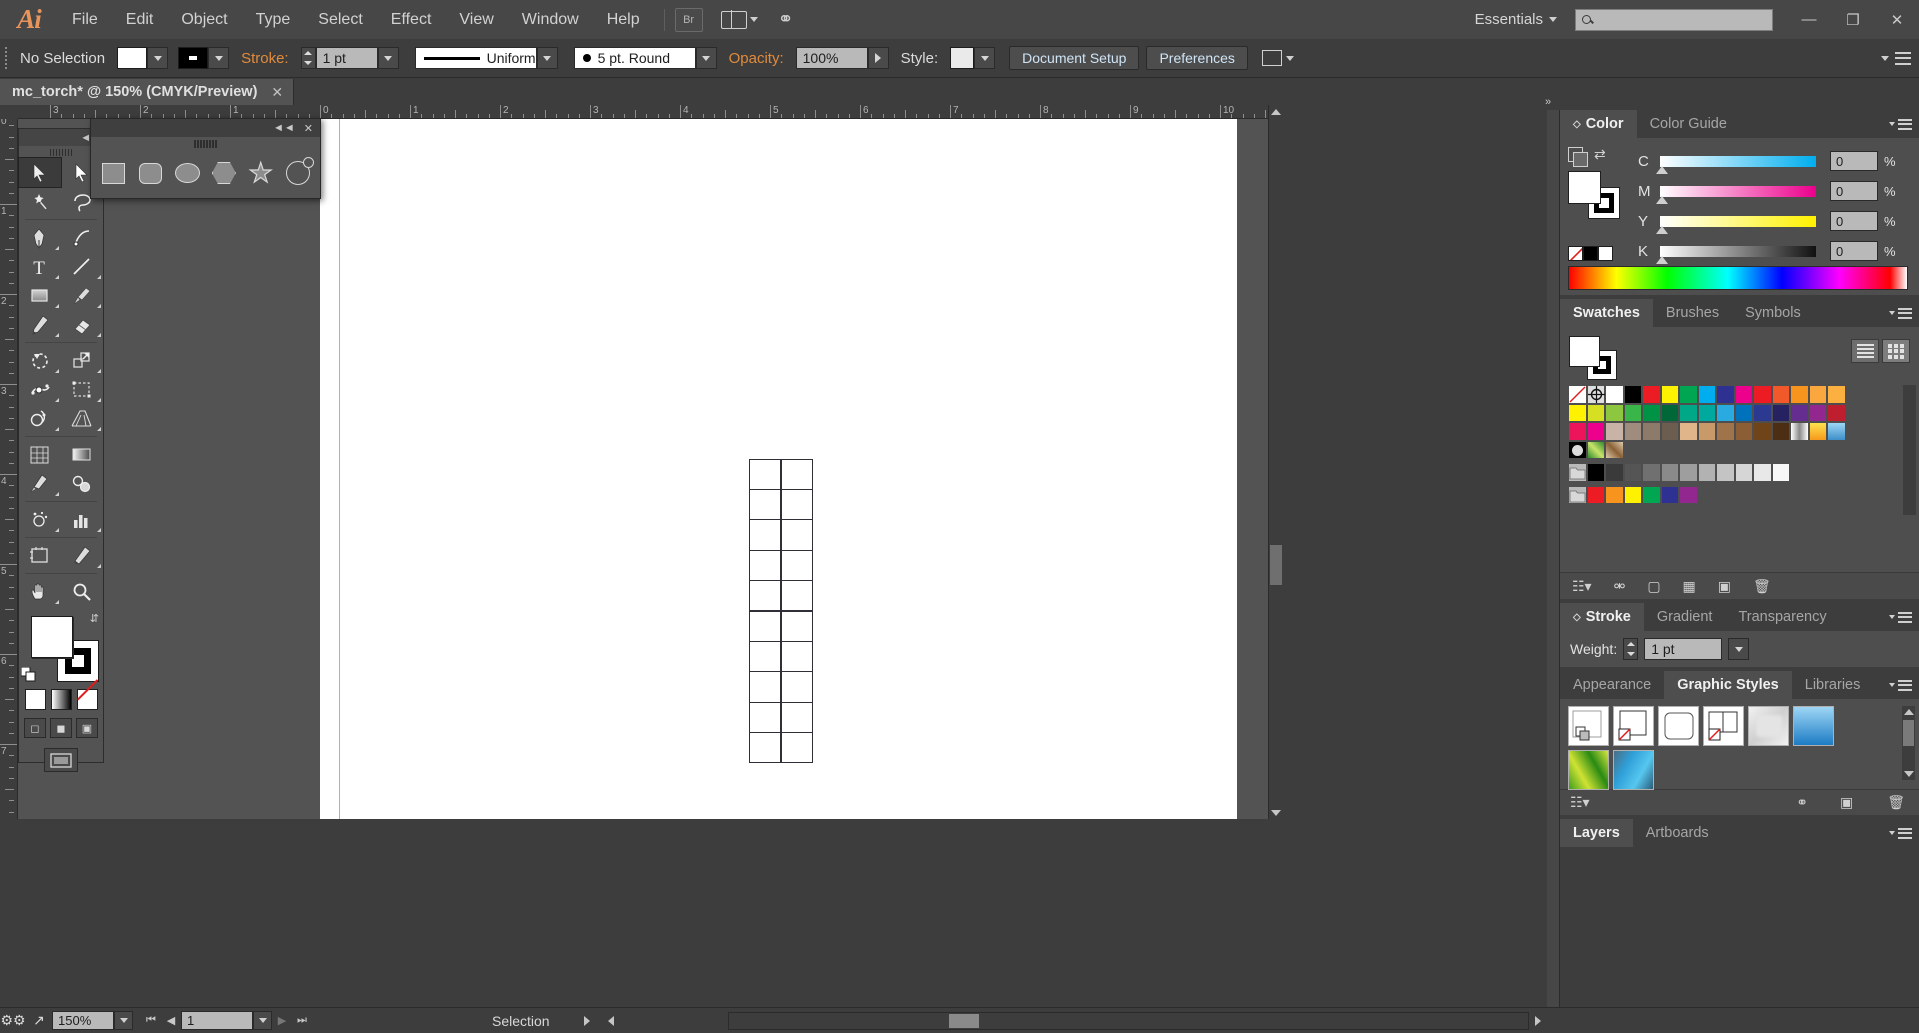  I want to click on vertical-scroll-thumb, so click(1276, 565).